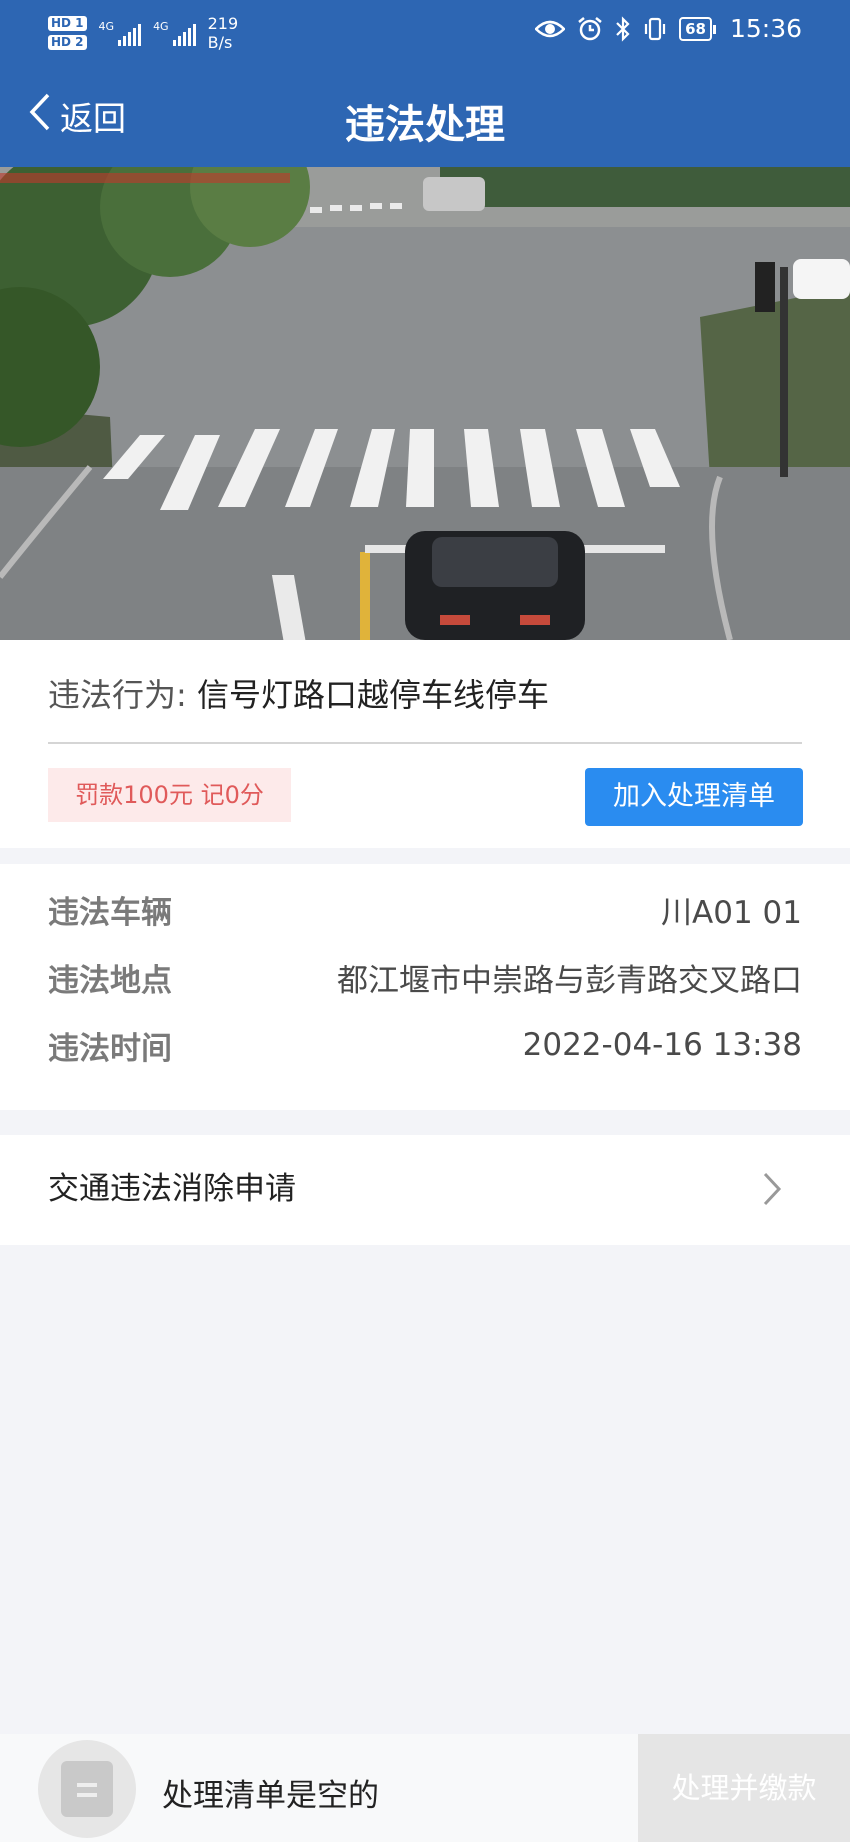 The height and width of the screenshot is (1842, 850). What do you see at coordinates (765, 28) in the screenshot?
I see `clock: 15:36` at bounding box center [765, 28].